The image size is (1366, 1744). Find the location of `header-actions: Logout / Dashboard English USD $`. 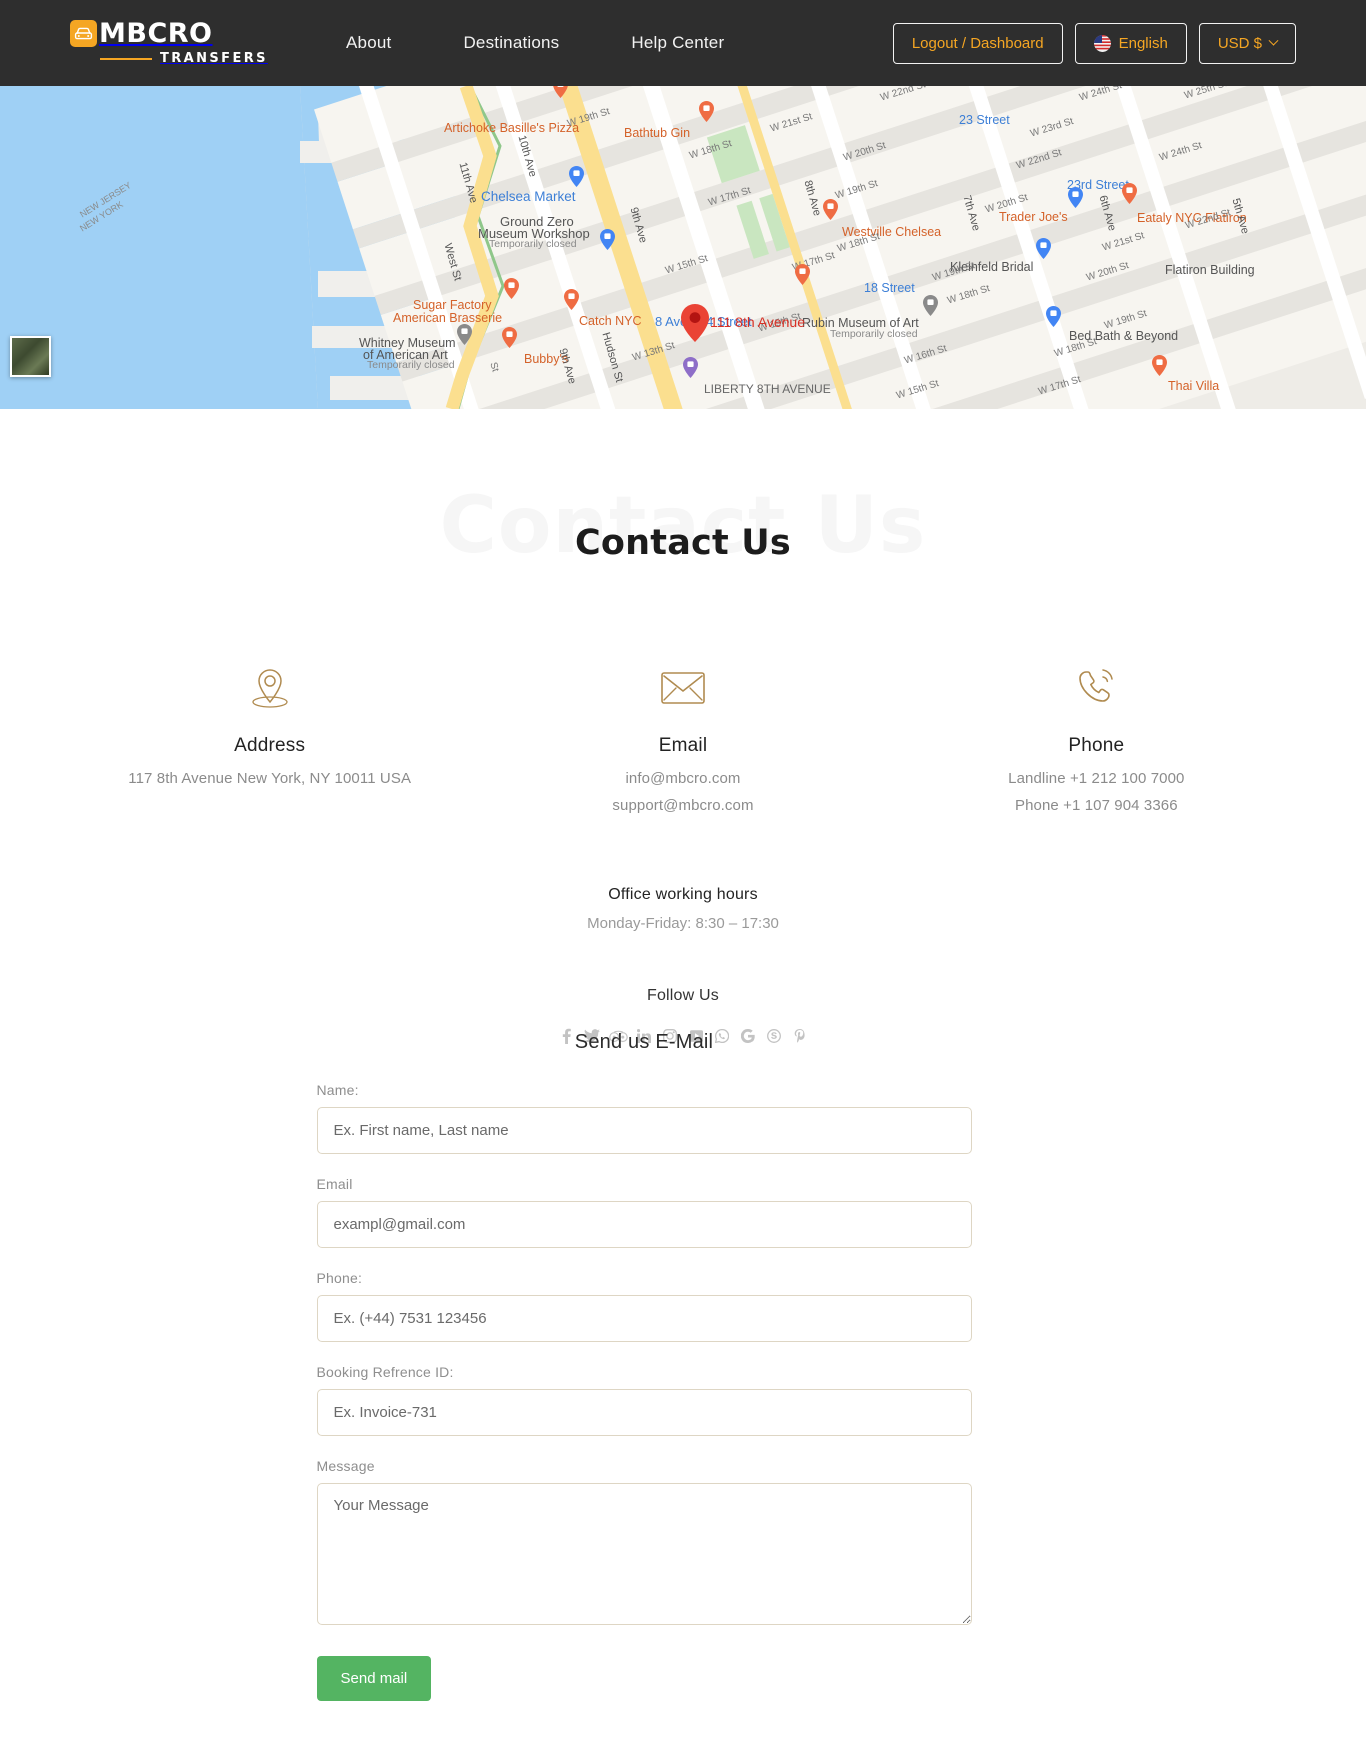

header-actions: Logout / Dashboard English USD $ is located at coordinates (1094, 43).